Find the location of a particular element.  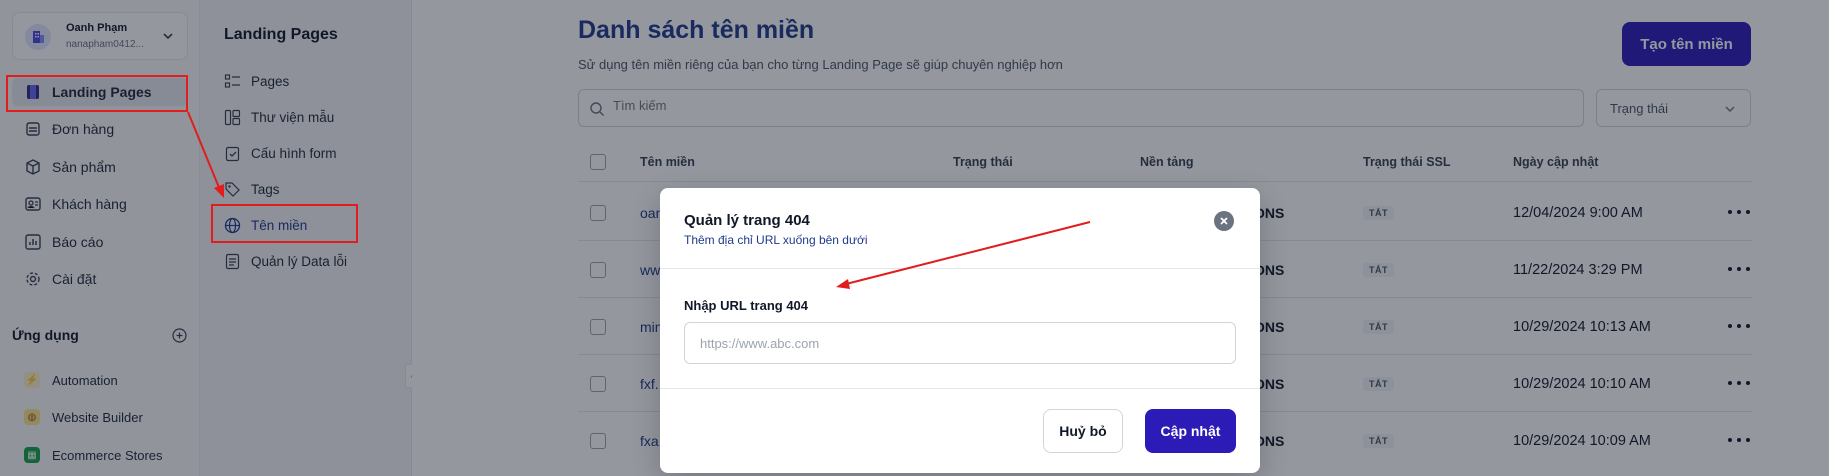

modal-footer-divider is located at coordinates (960, 388).